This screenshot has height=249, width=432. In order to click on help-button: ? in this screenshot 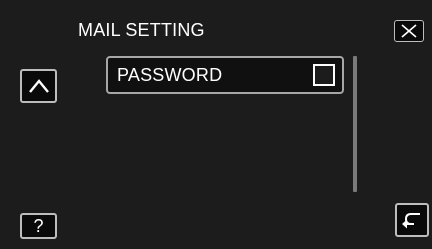, I will do `click(38, 226)`.